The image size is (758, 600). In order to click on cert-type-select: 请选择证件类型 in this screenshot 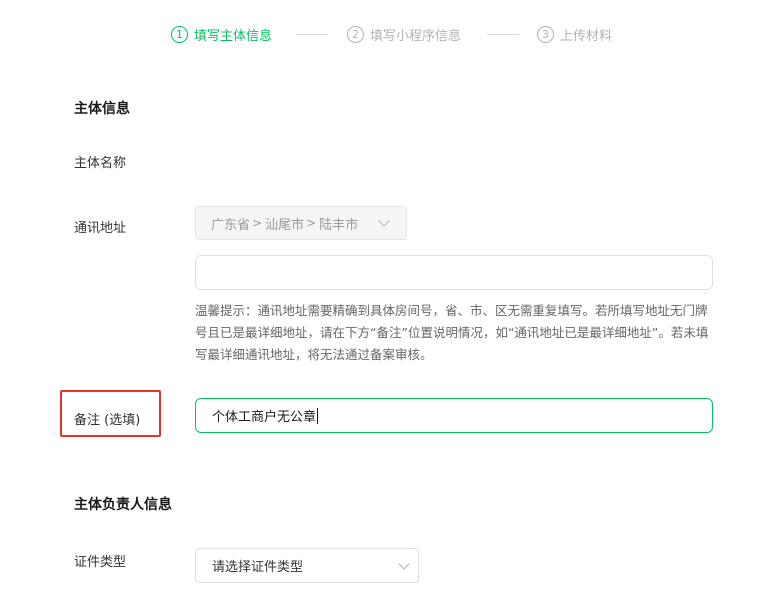, I will do `click(307, 565)`.